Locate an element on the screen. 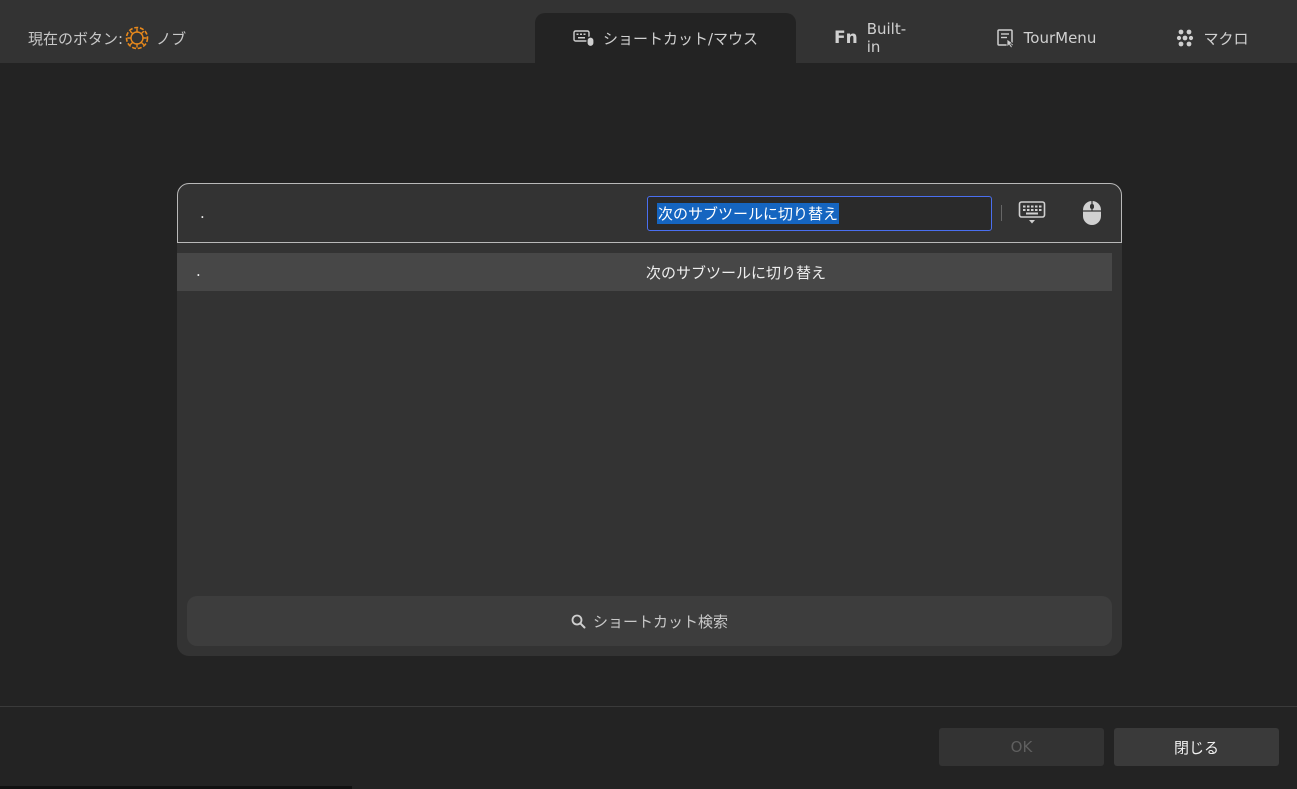  shortcut-input-row: . 次のサブツールに切り替え is located at coordinates (649, 213).